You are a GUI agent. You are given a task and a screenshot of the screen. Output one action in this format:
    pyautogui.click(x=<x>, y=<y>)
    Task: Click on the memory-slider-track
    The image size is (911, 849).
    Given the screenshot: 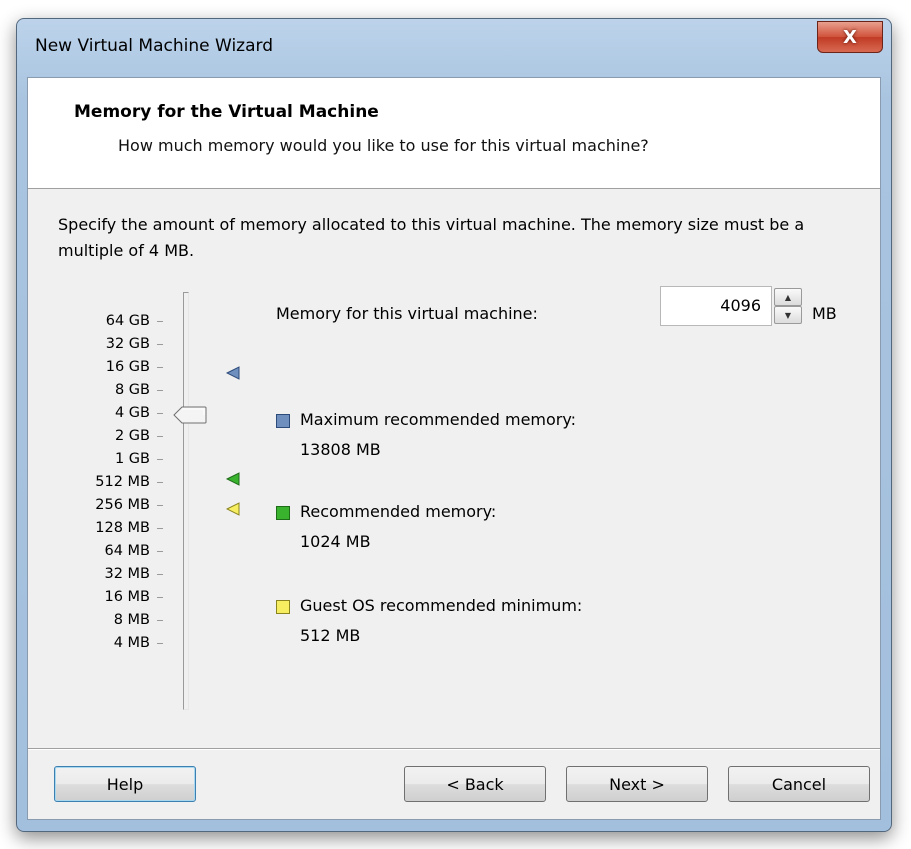 What is the action you would take?
    pyautogui.click(x=186, y=501)
    